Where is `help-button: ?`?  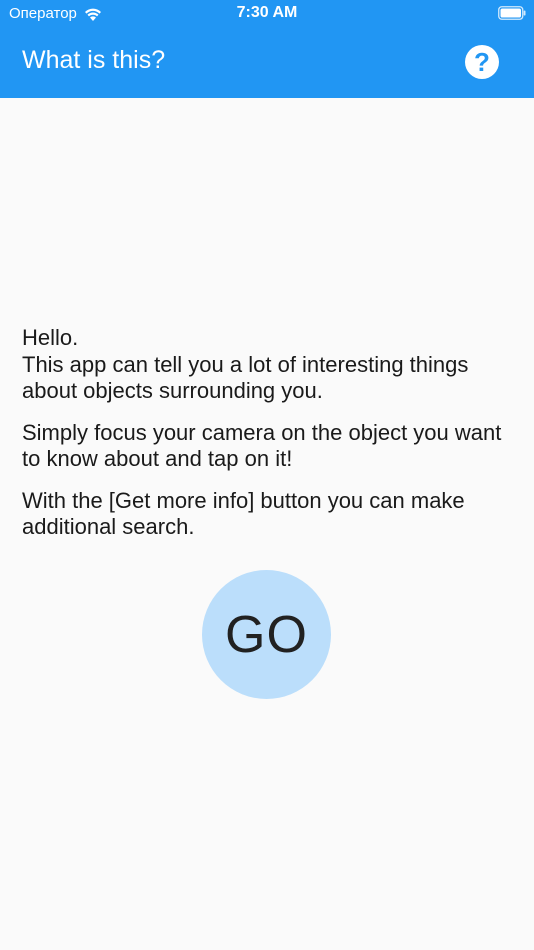
help-button: ? is located at coordinates (482, 62).